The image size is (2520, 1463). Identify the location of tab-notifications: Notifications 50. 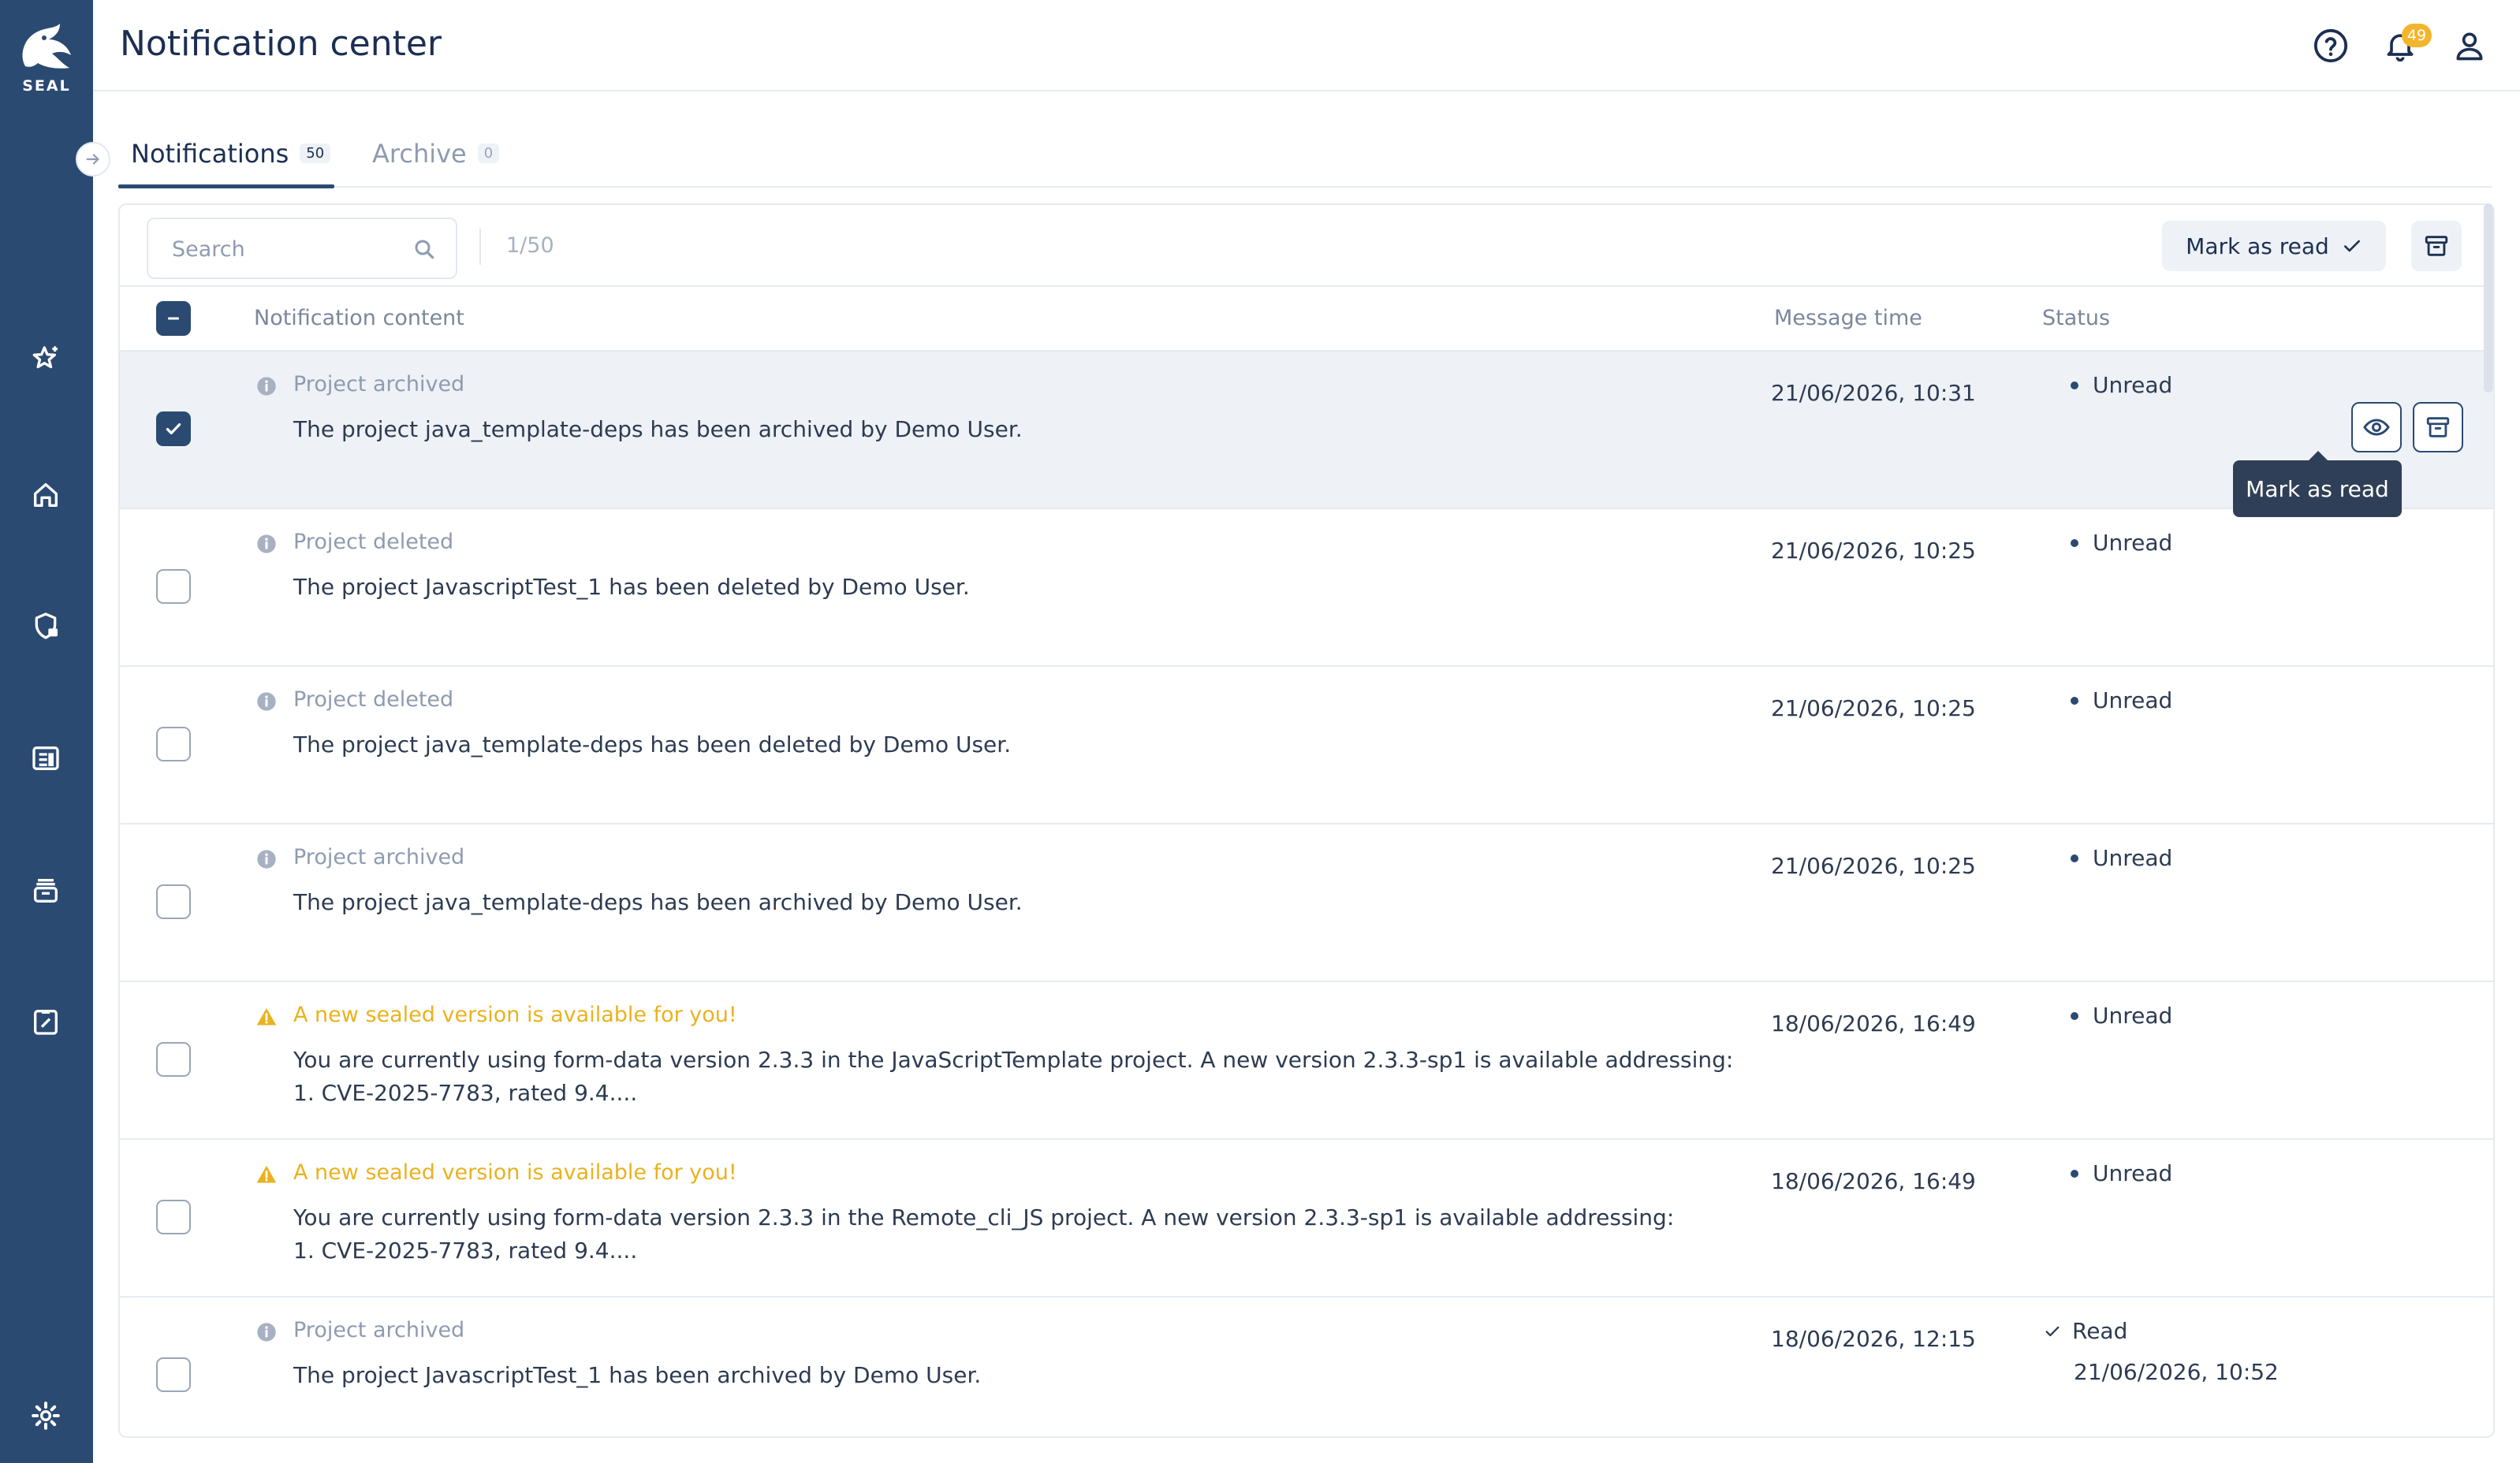
(231, 161).